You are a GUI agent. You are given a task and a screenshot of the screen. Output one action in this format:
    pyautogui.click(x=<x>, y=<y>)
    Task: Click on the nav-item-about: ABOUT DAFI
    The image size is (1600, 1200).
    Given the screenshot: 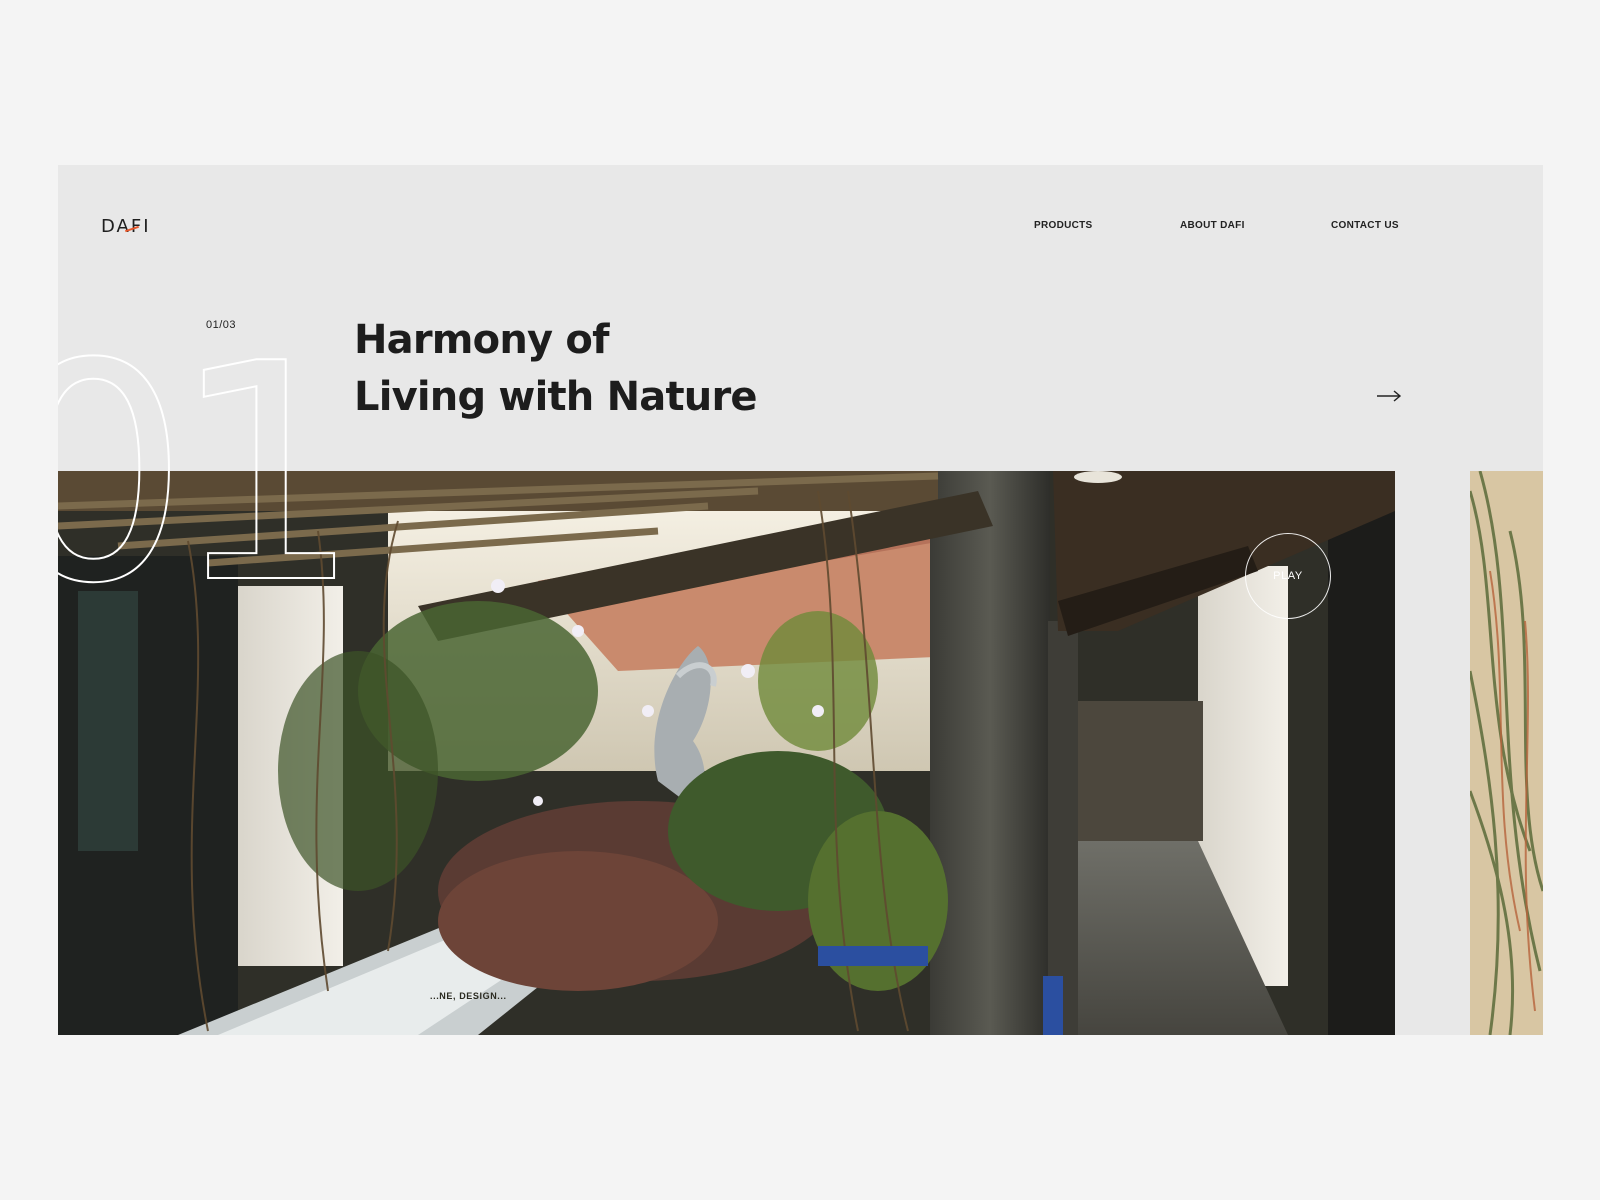 What is the action you would take?
    pyautogui.click(x=1212, y=225)
    